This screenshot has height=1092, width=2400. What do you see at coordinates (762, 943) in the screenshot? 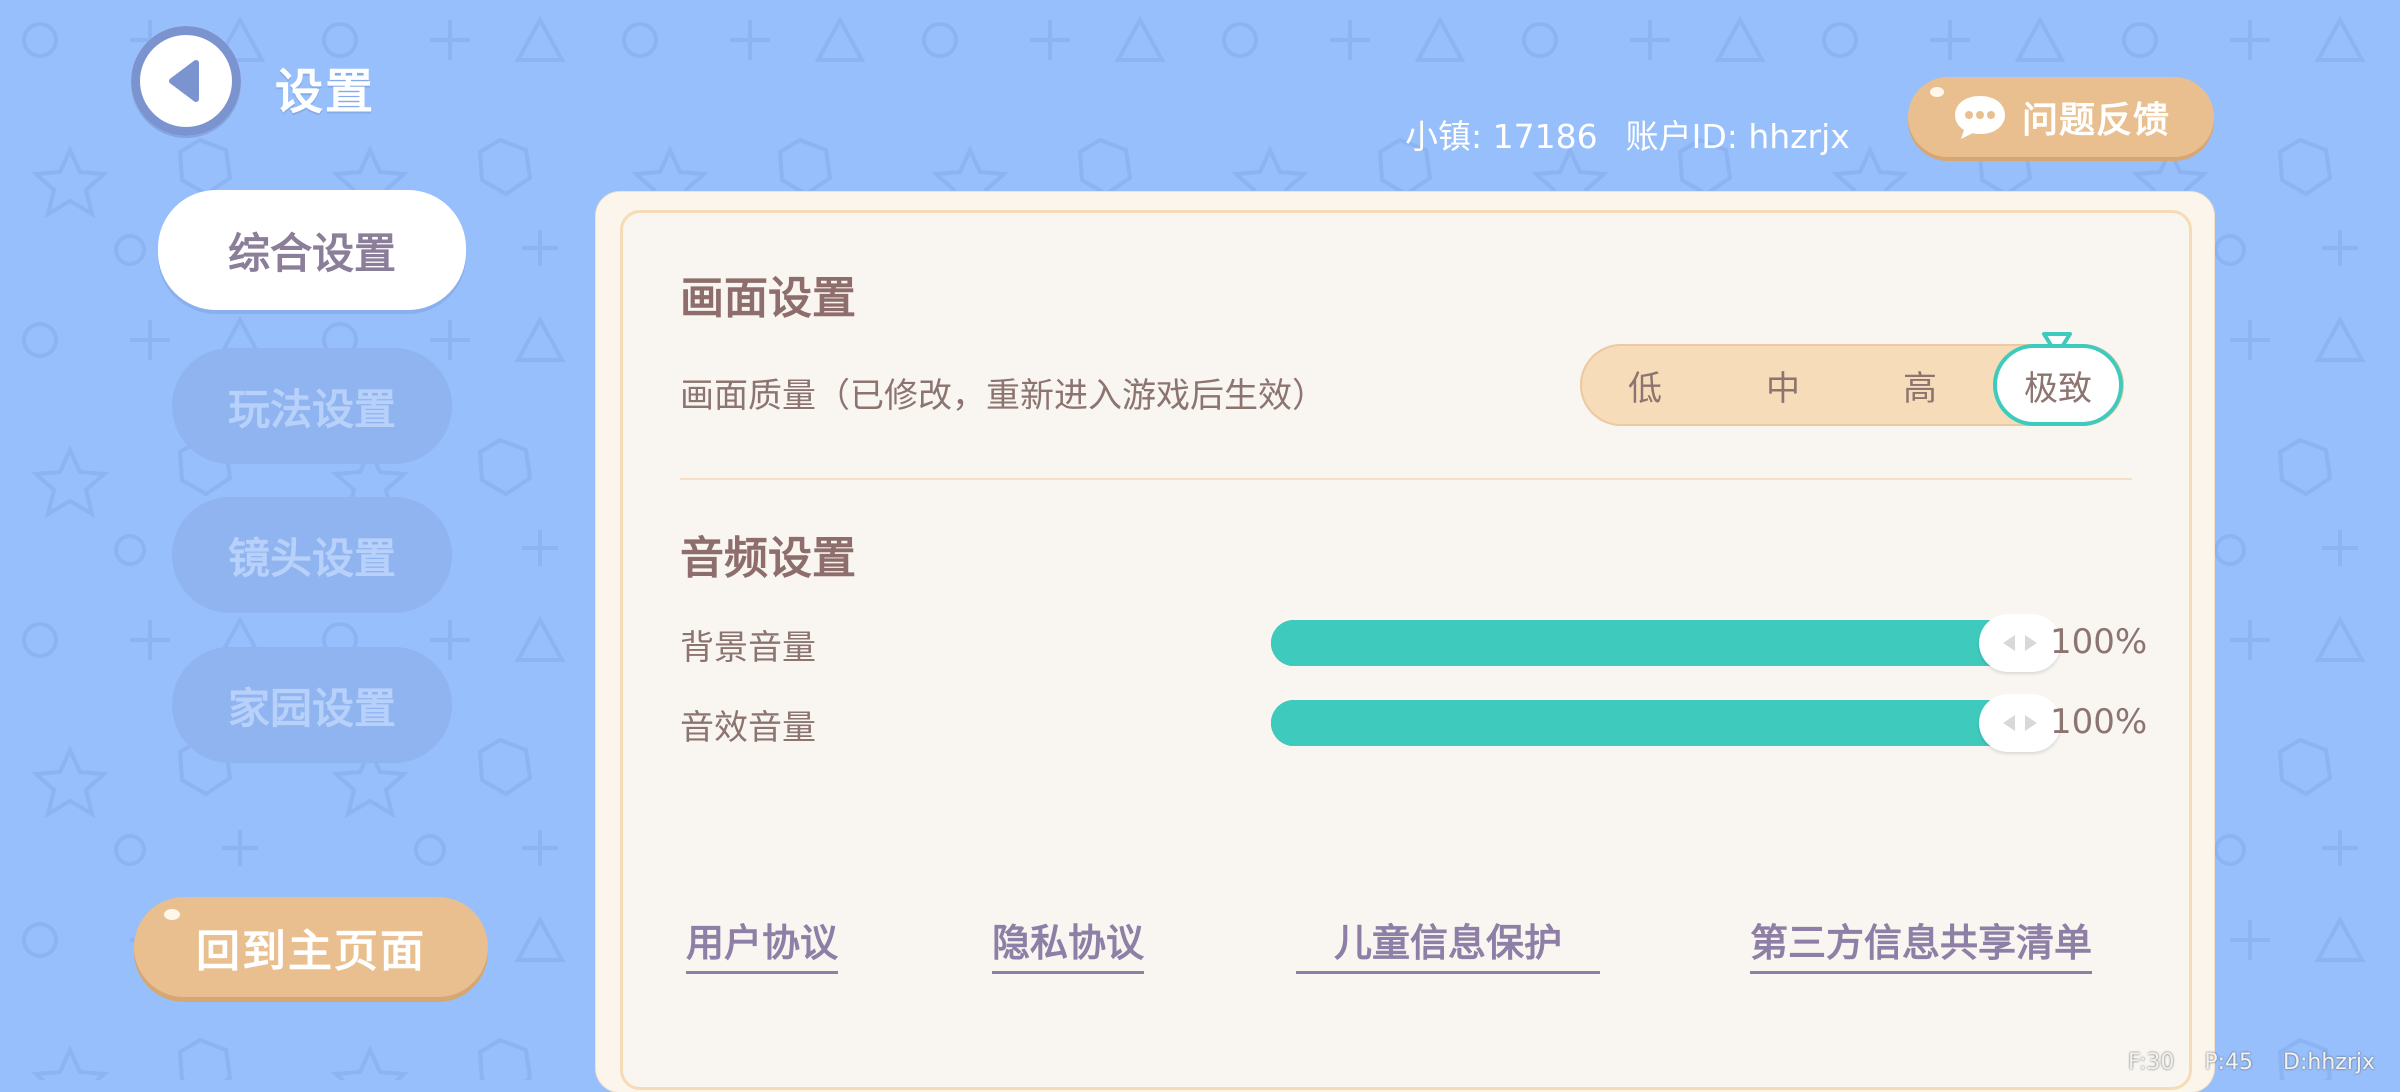
I see `user-agreement-link: 用户协议` at bounding box center [762, 943].